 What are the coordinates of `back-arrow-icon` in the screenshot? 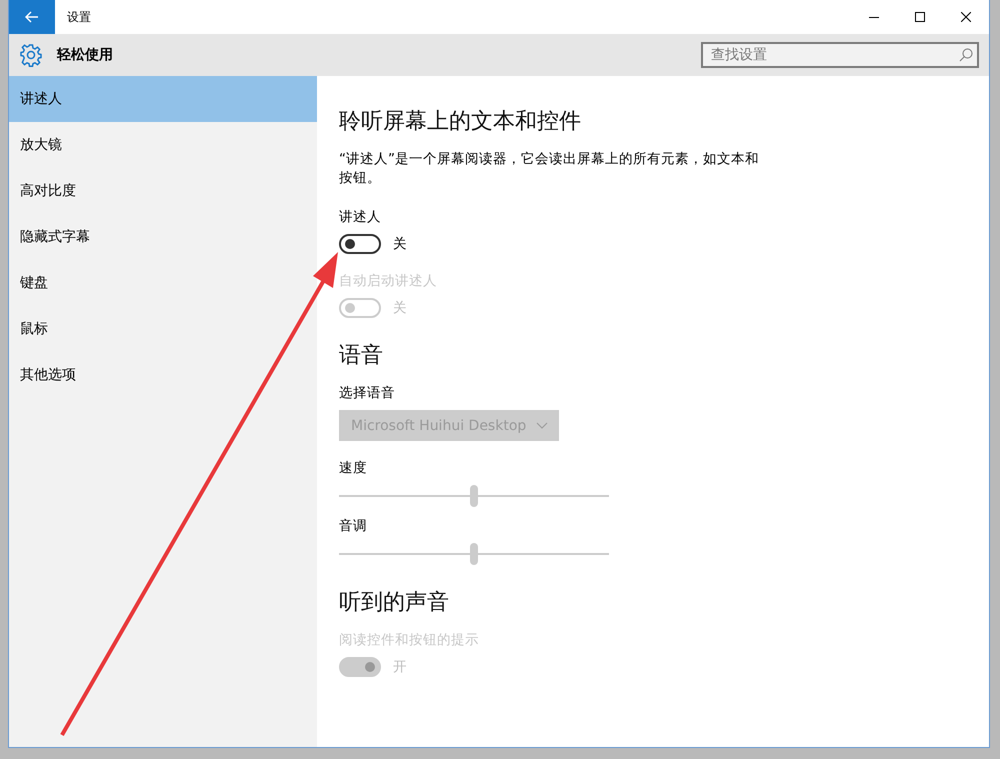 It's located at (32, 17).